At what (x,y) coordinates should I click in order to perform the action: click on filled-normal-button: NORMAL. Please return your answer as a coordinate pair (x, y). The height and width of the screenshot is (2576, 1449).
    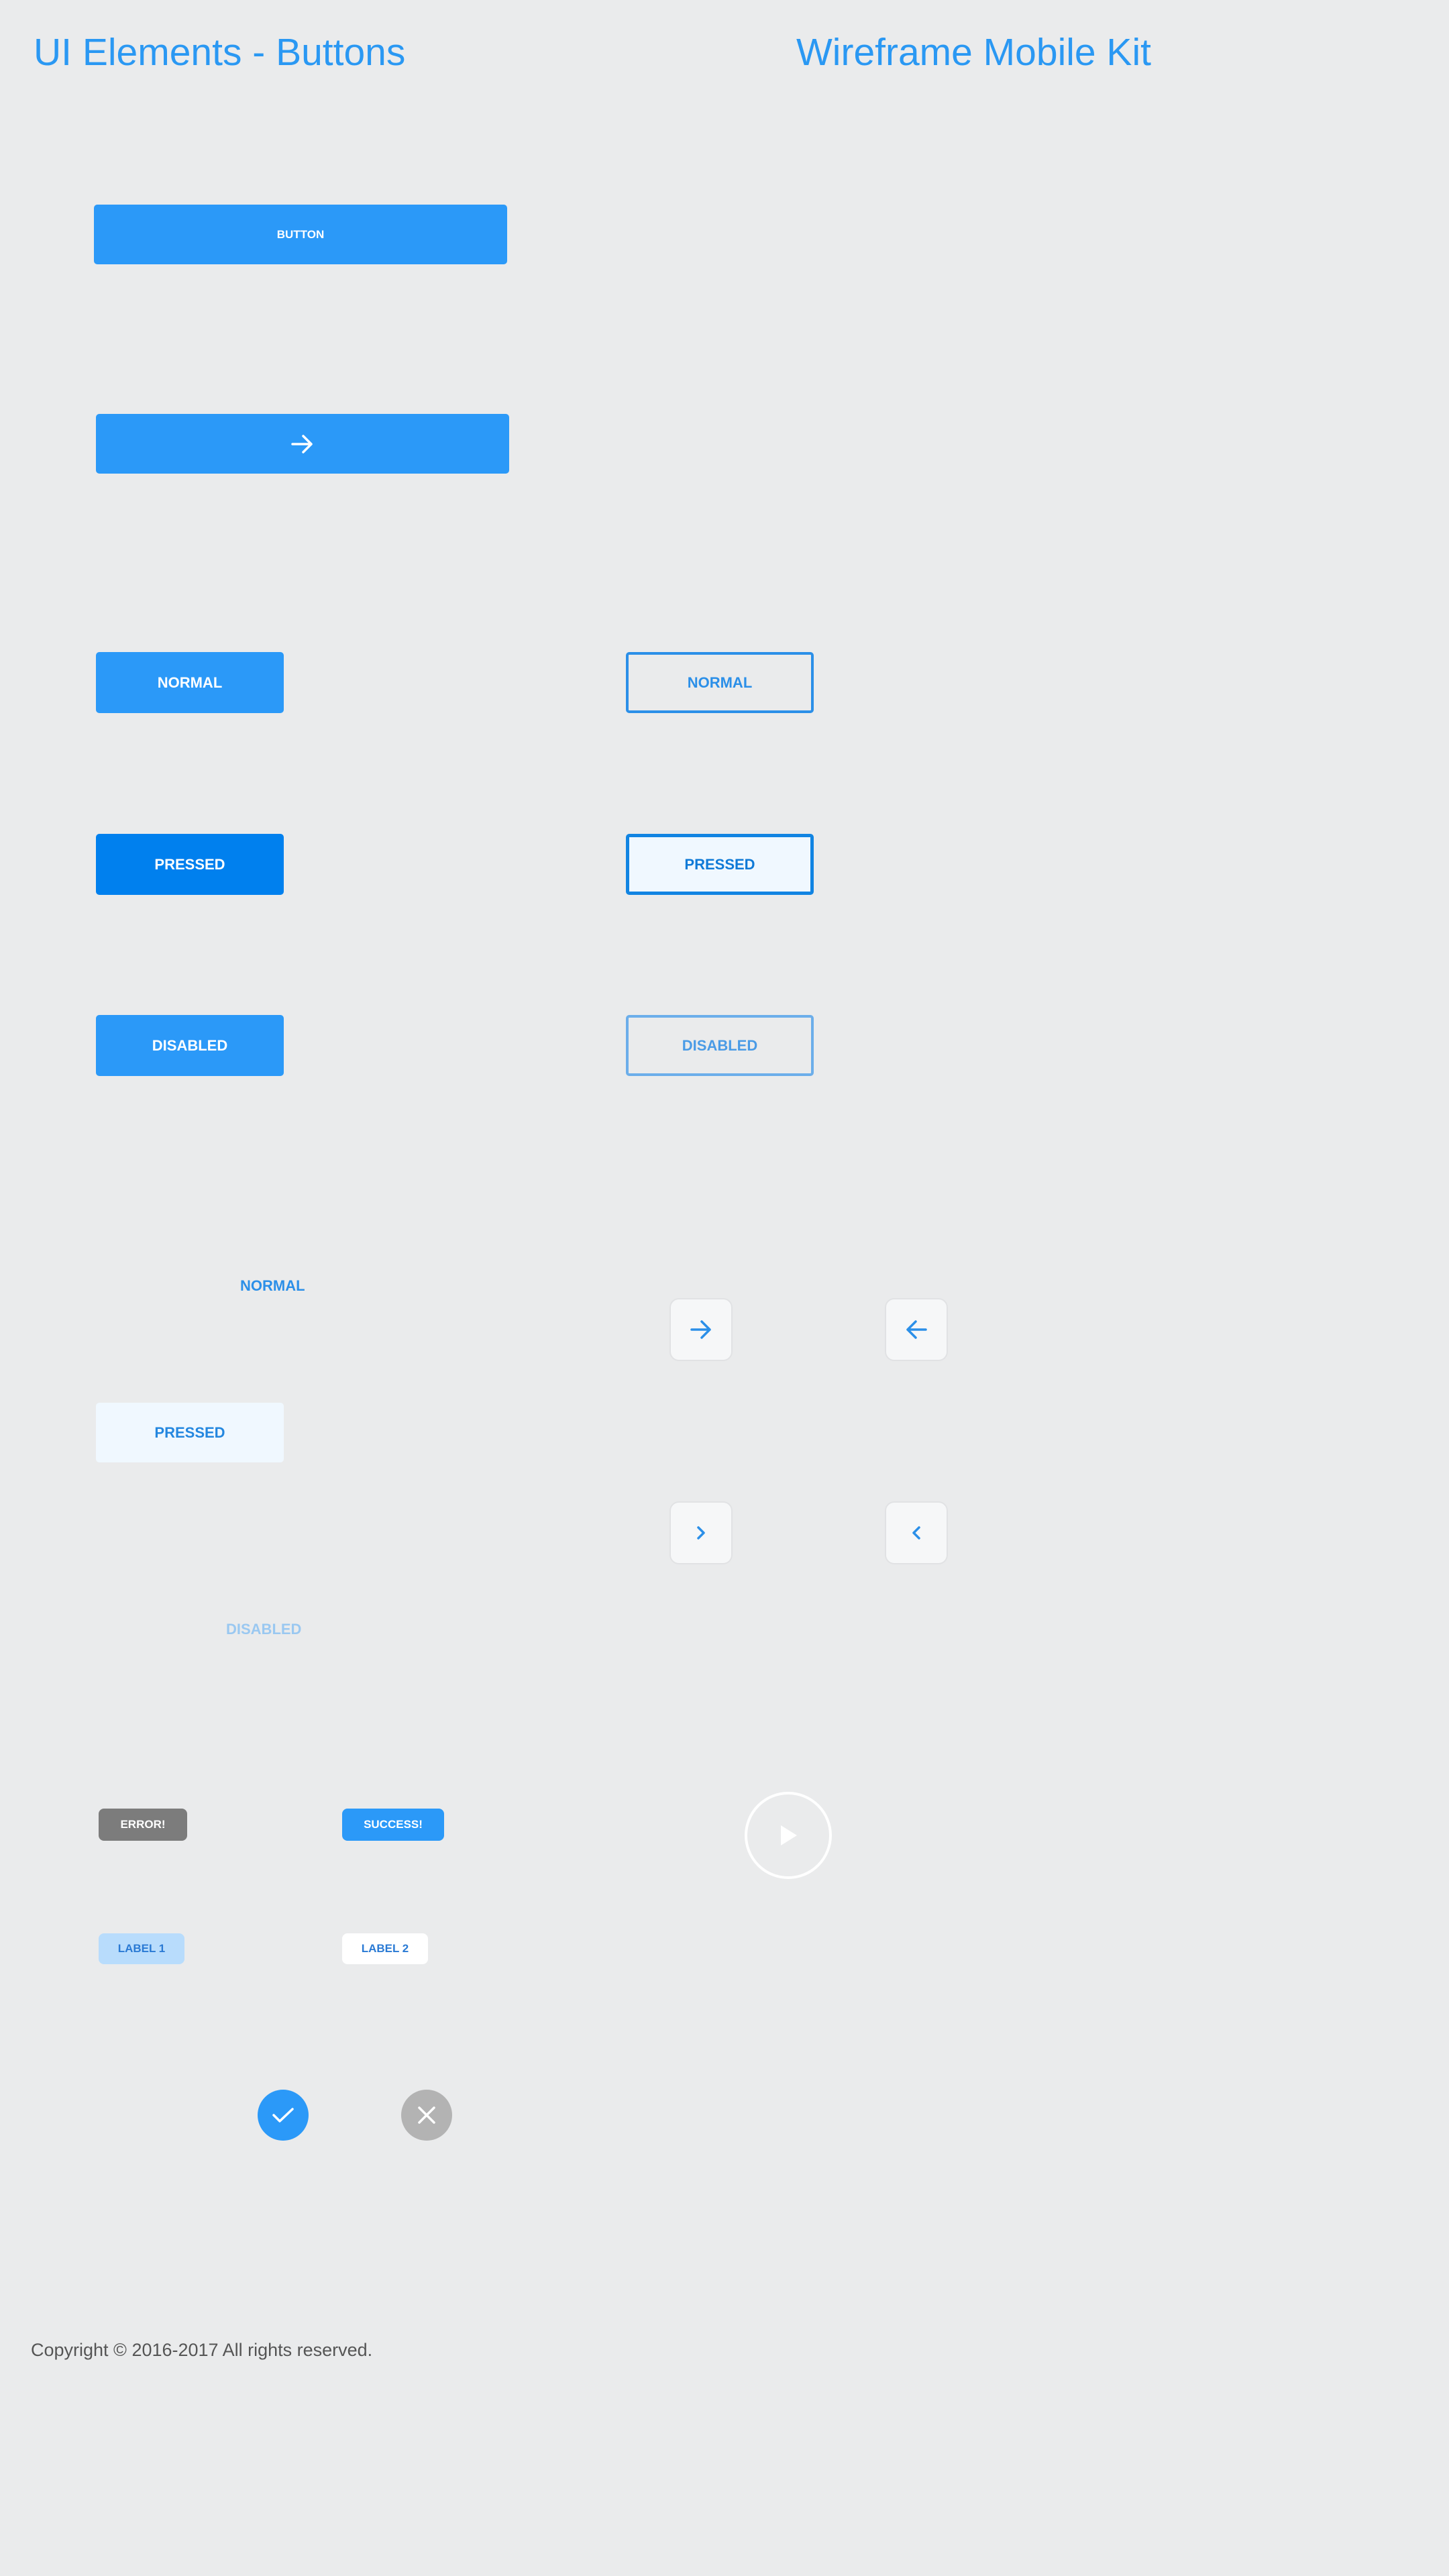
    Looking at the image, I should click on (190, 682).